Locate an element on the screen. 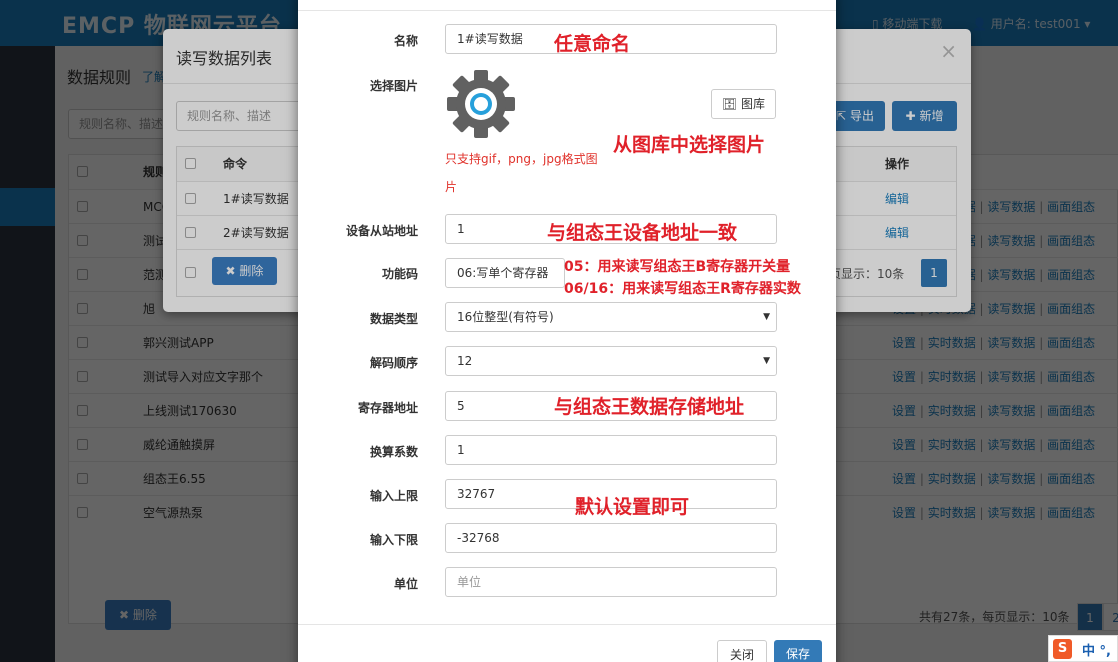 This screenshot has height=662, width=1118. ime-toolbar: S 中 °, is located at coordinates (1083, 648).